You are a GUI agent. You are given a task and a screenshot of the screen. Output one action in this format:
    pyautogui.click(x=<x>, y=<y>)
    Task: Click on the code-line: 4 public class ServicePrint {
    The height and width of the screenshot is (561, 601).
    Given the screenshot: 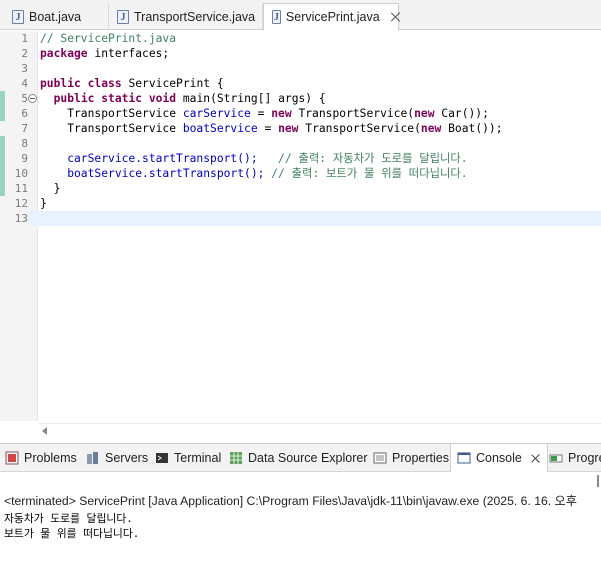 What is the action you would take?
    pyautogui.click(x=300, y=83)
    